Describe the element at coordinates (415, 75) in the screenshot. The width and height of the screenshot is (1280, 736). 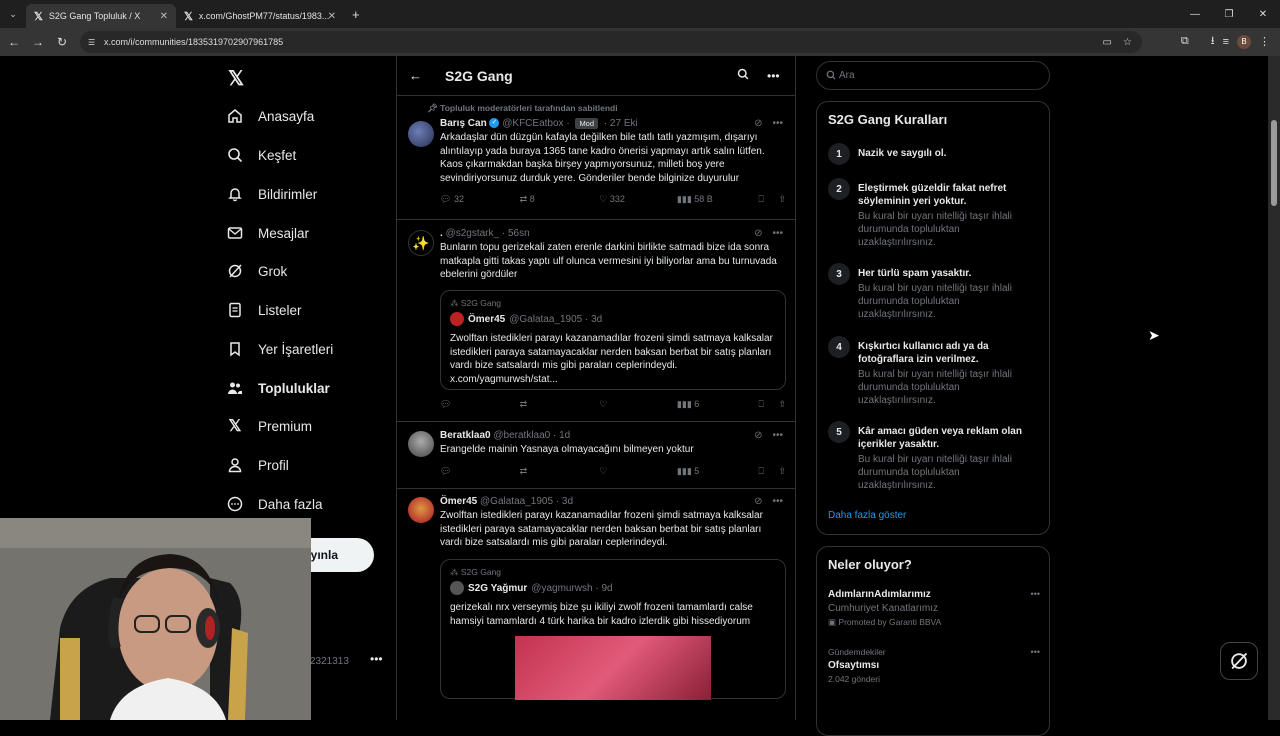
I see `back-arrow-icon: ←` at that location.